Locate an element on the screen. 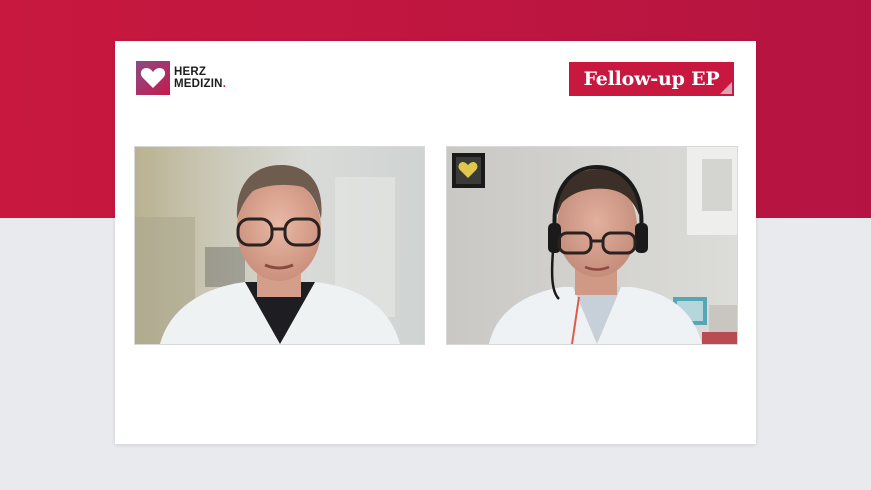 The image size is (871, 490). logo-wordmark: HERZ MEDIZIN. is located at coordinates (200, 78).